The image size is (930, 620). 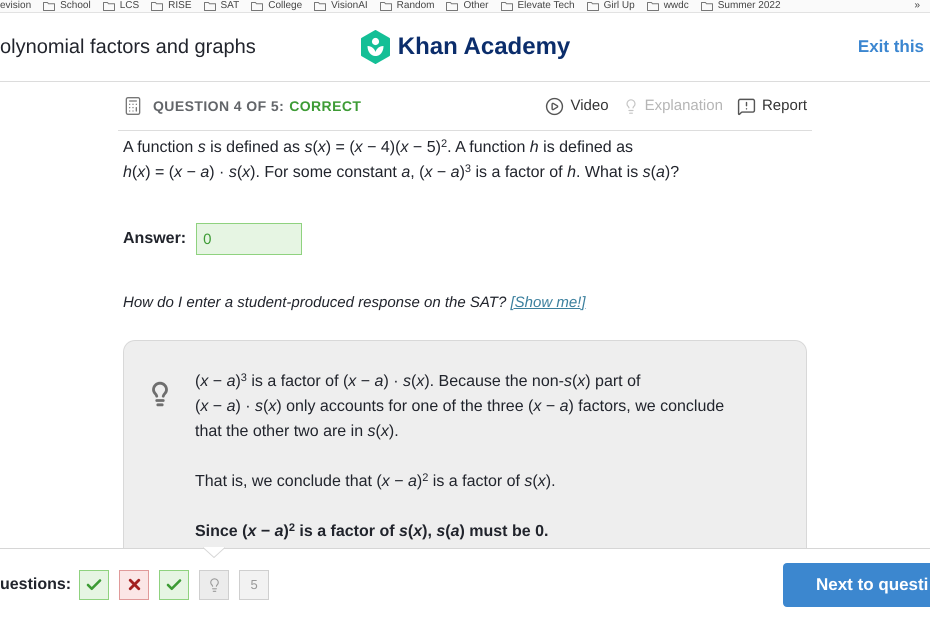 What do you see at coordinates (459, 406) in the screenshot?
I see `hint-paragraph: (x − a)$^{3}$ is a factor of (x − a) · s(x). Because the non-s(x) part of (x − a) · s(x) only accounts for one of the three (x − a) factors, we conclude that the other two are in s(x).` at bounding box center [459, 406].